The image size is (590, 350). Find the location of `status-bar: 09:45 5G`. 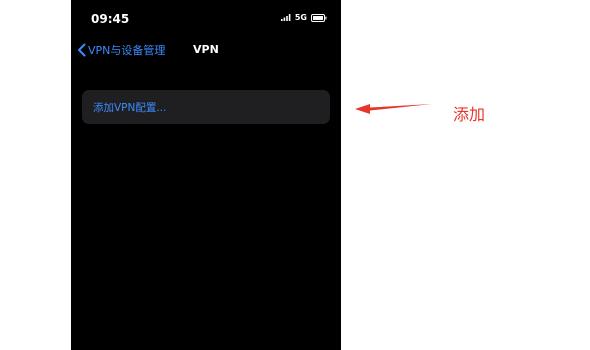

status-bar: 09:45 5G is located at coordinates (206, 18).